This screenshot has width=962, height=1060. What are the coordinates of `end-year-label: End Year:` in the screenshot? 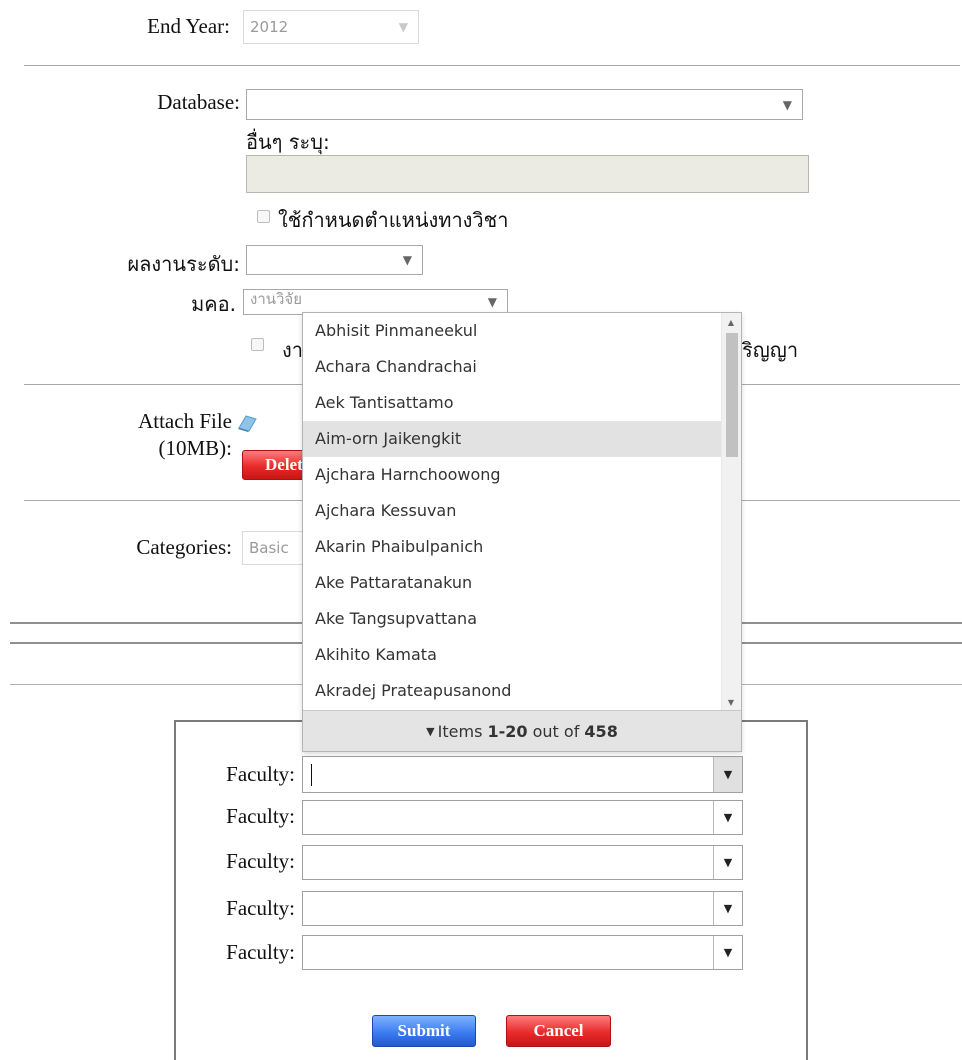 It's located at (188, 26).